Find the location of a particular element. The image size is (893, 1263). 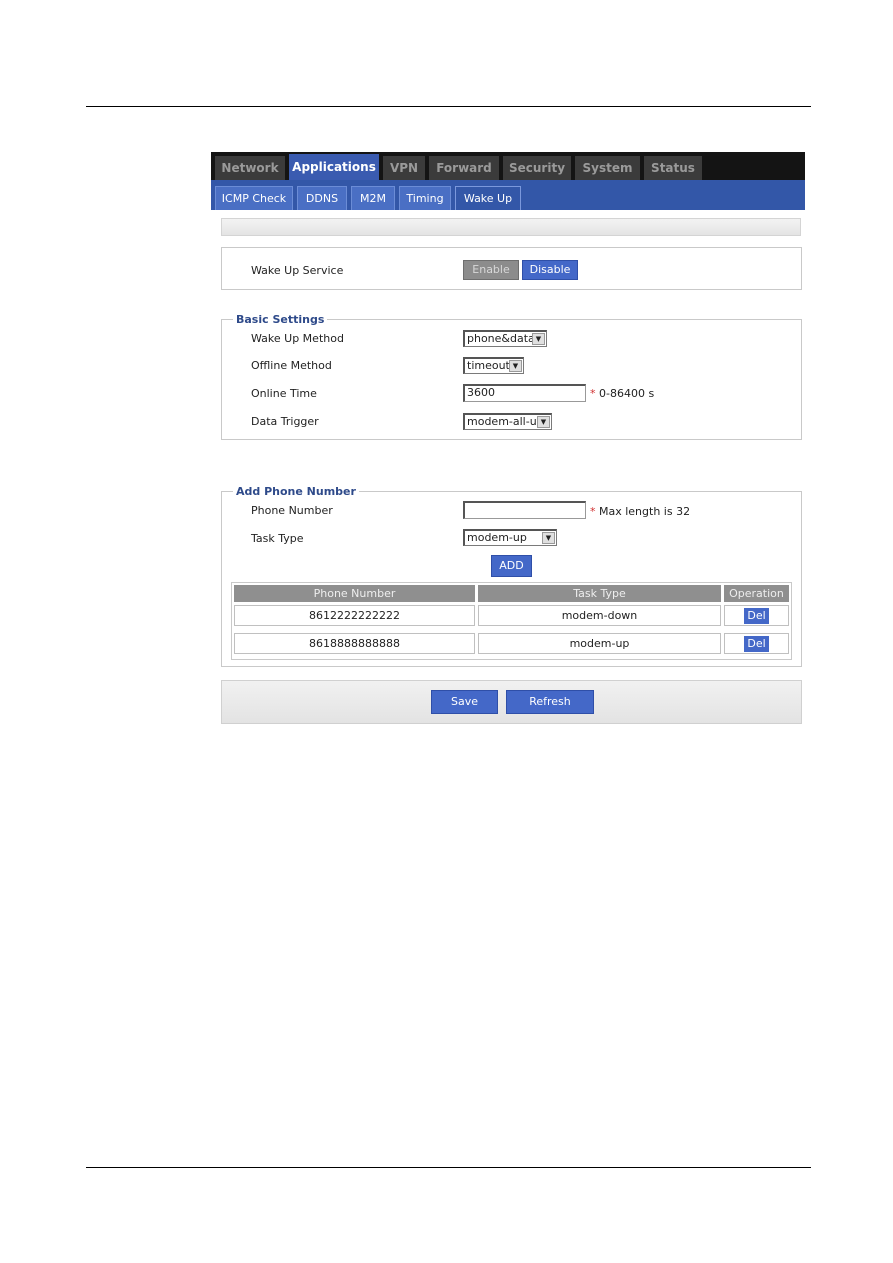

column-header-task-type: Task Type is located at coordinates (599, 593).